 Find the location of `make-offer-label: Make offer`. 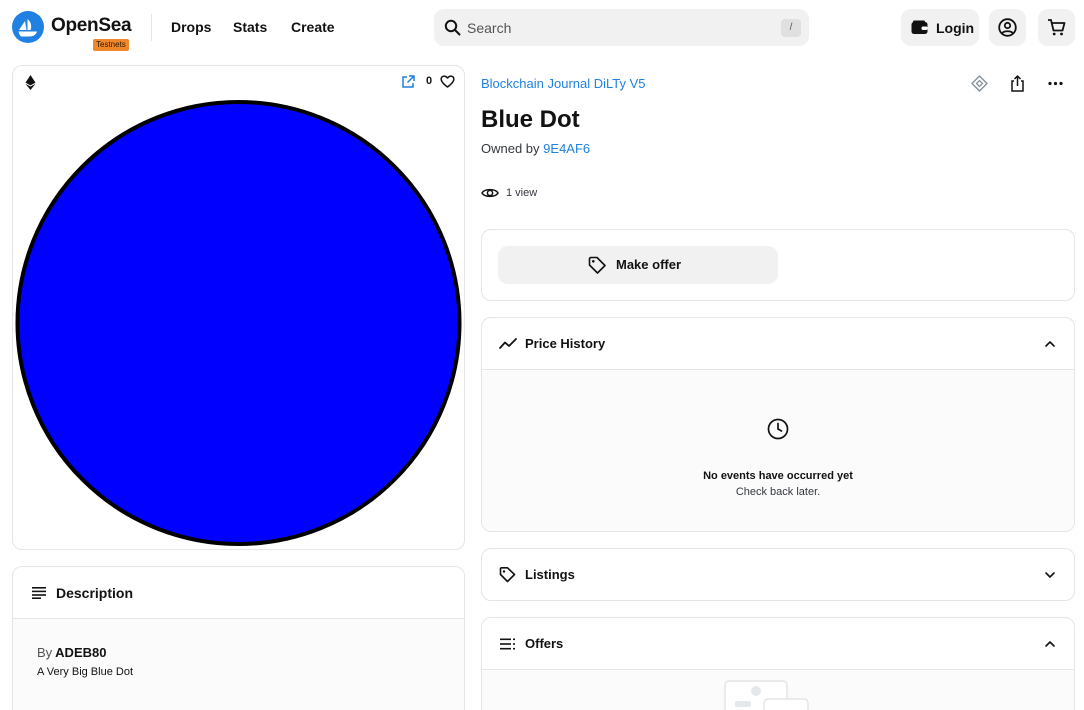

make-offer-label: Make offer is located at coordinates (649, 264).